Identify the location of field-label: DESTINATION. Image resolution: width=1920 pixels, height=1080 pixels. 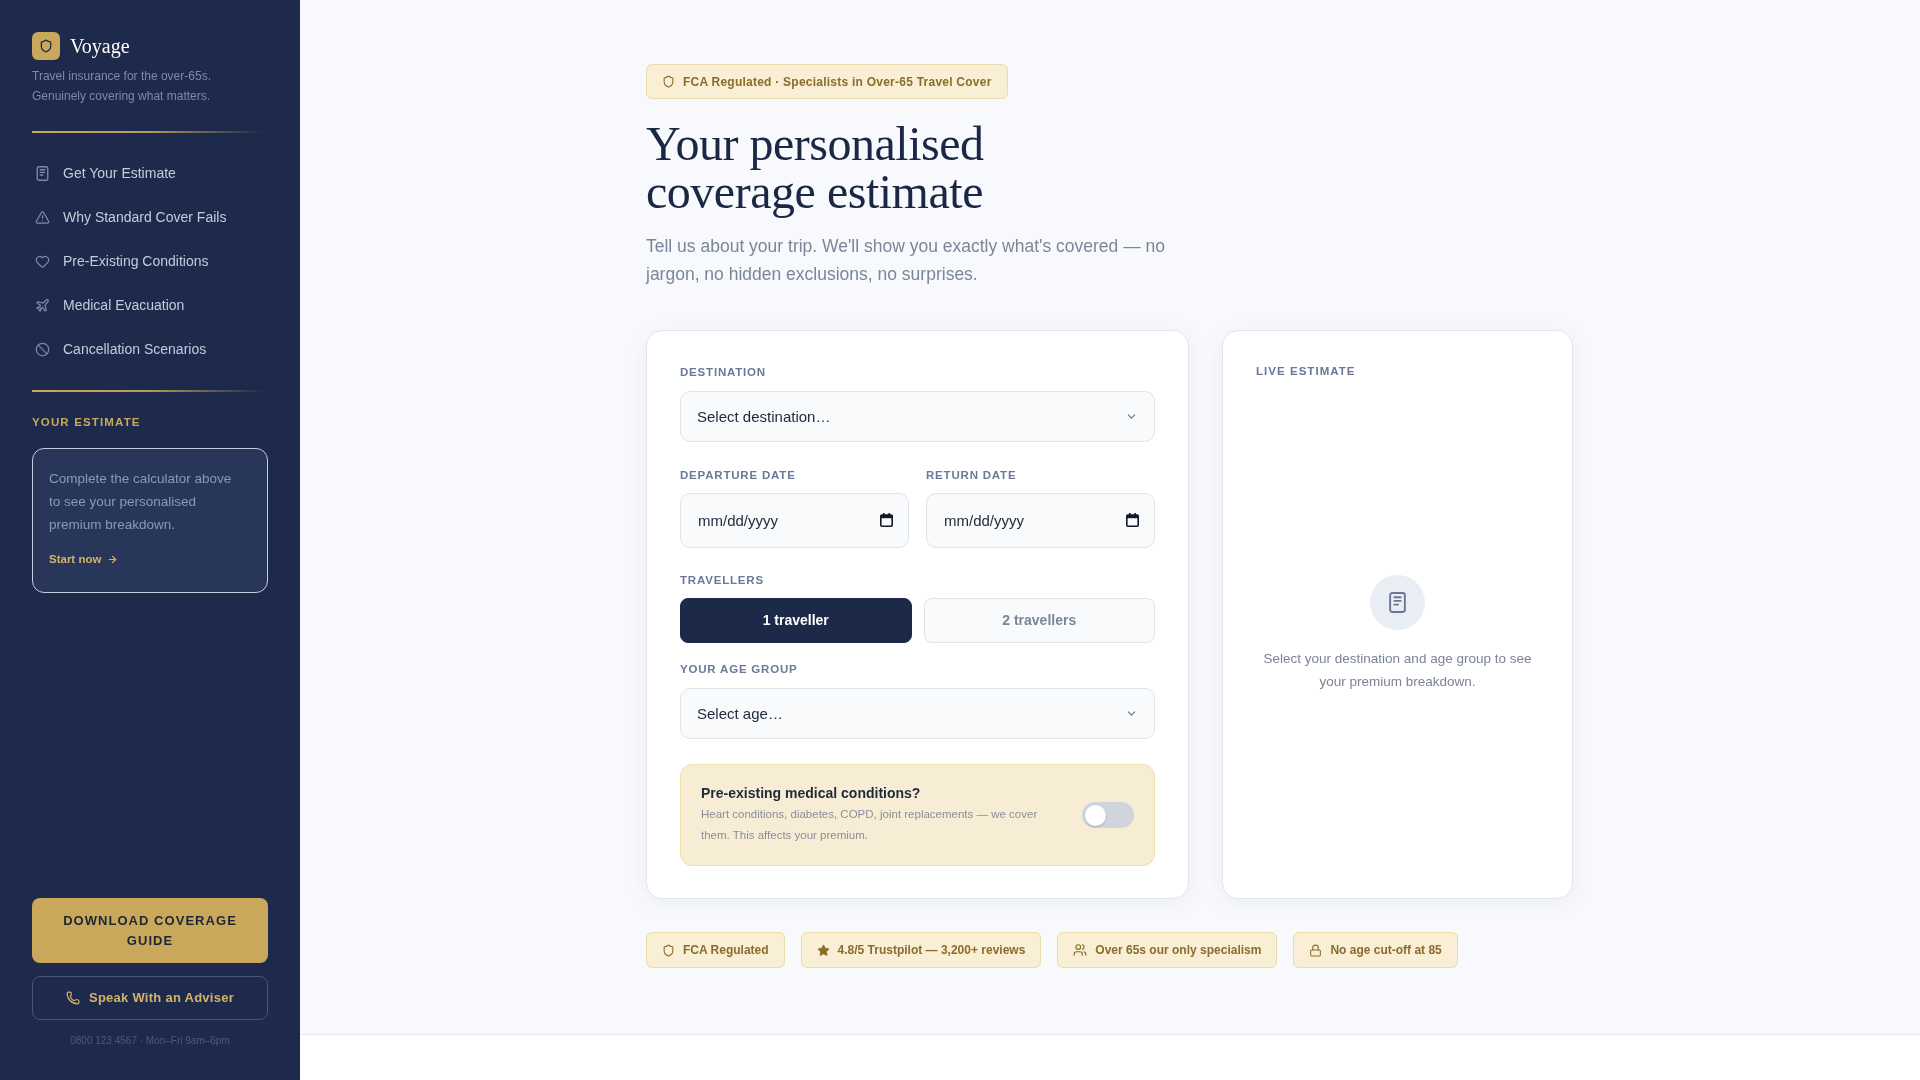
(723, 372).